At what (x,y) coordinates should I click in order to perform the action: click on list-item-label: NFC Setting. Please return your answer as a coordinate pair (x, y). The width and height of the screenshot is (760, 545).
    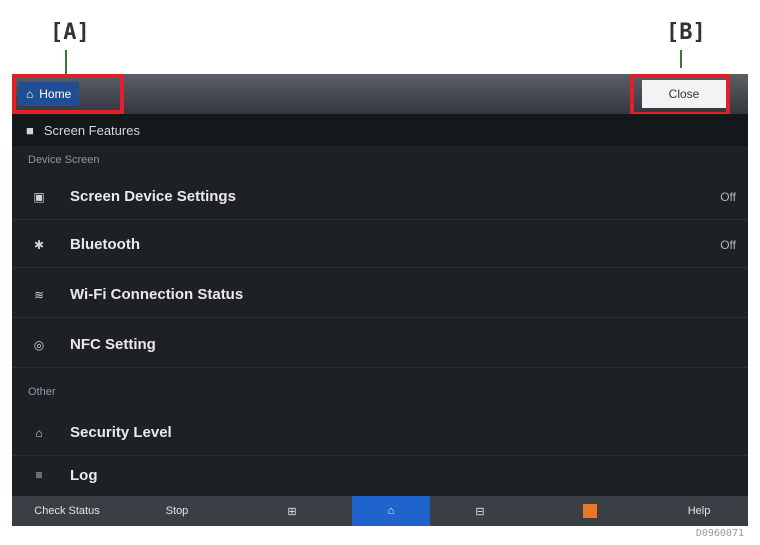
    Looking at the image, I should click on (113, 344).